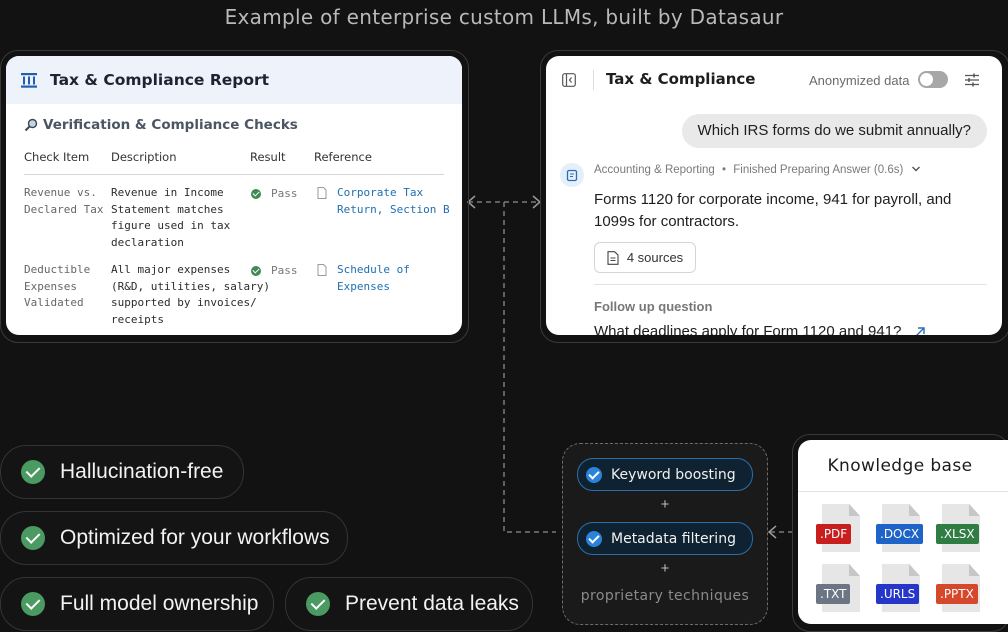  Describe the element at coordinates (170, 125) in the screenshot. I see `checks-section-label: Verification & Compliance Checks` at that location.